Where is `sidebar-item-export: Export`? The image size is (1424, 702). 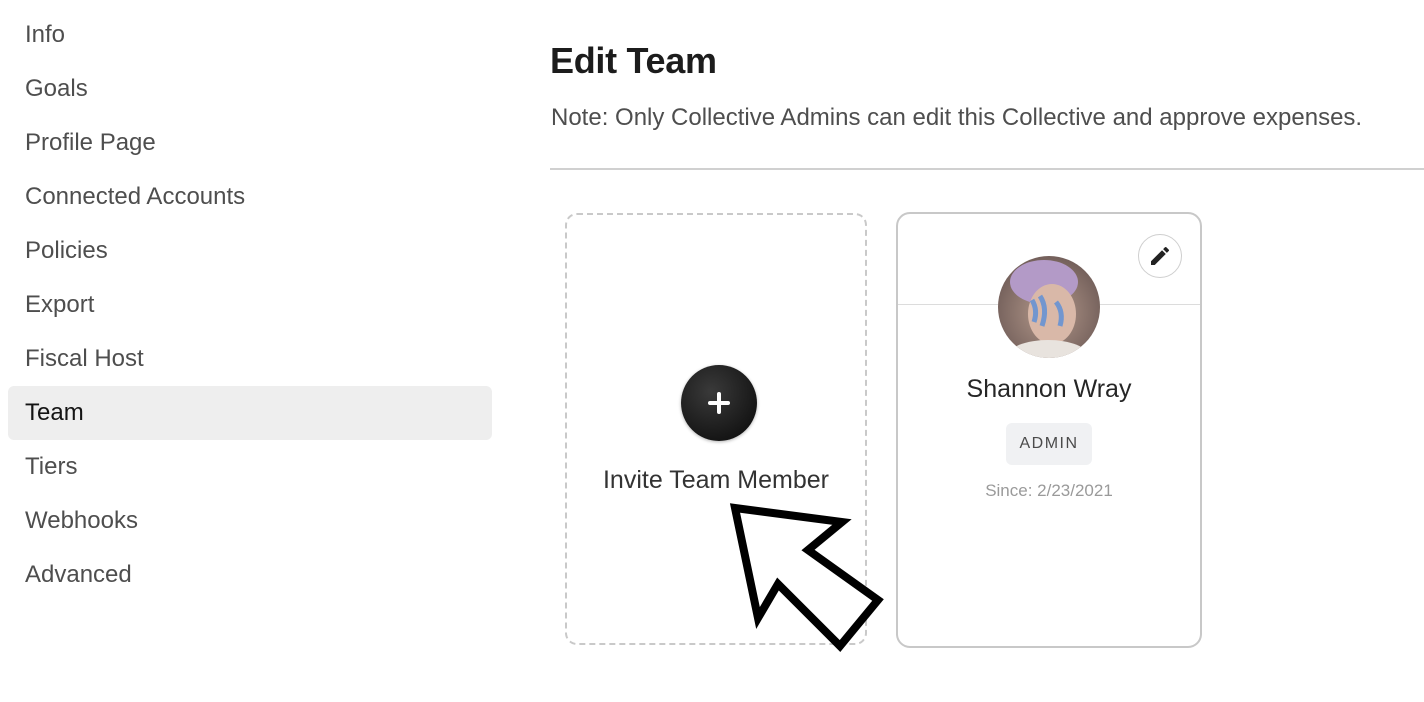 sidebar-item-export: Export is located at coordinates (250, 305).